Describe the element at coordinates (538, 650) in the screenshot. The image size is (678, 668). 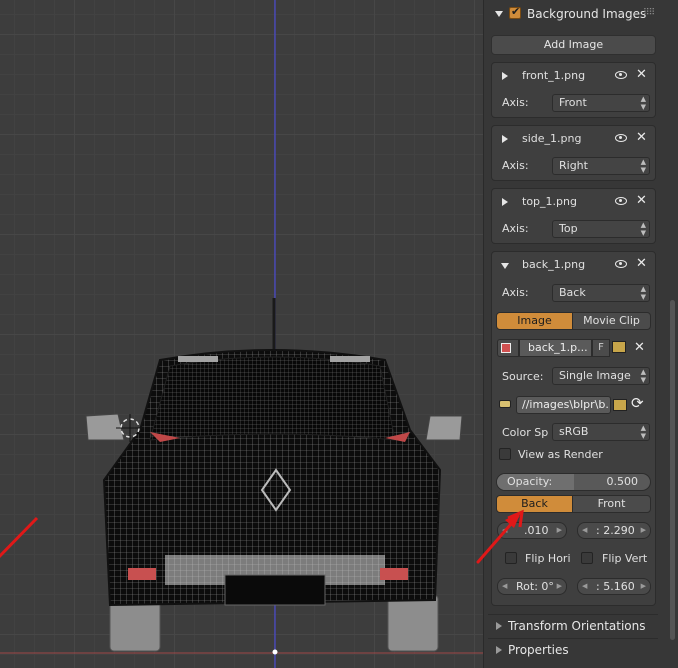
I see `section-label: Properties` at that location.